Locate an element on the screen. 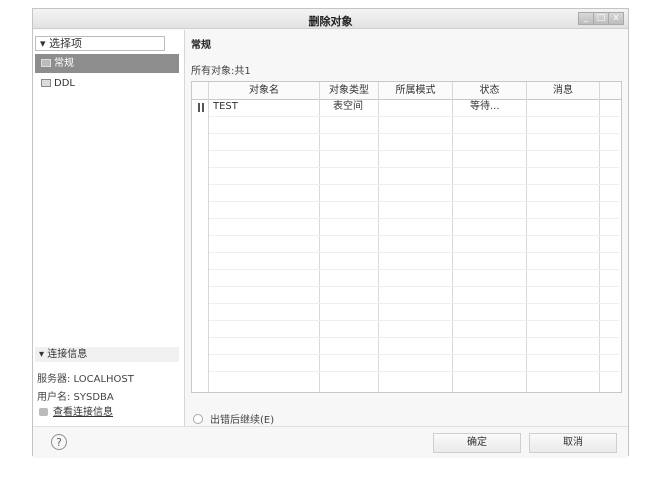 This screenshot has width=671, height=477. user-info: 用户名: SYSDBA is located at coordinates (75, 397).